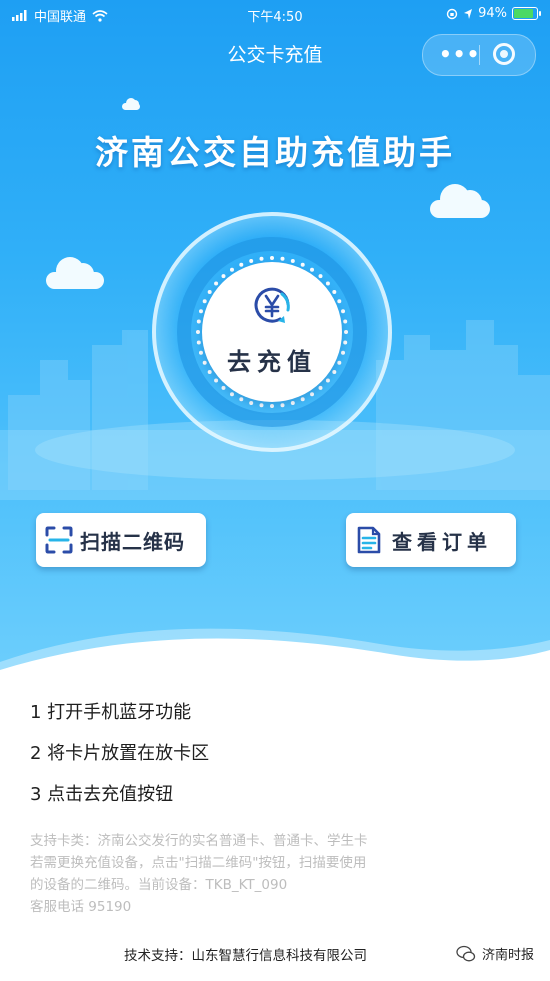 Image resolution: width=550 pixels, height=981 pixels. What do you see at coordinates (275, 659) in the screenshot?
I see `wave-divider` at bounding box center [275, 659].